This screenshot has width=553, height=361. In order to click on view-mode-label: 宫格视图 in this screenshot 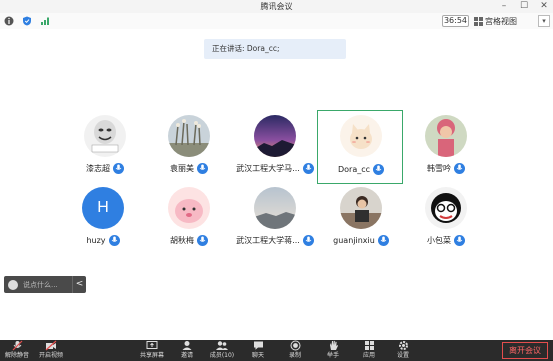, I will do `click(501, 21)`.